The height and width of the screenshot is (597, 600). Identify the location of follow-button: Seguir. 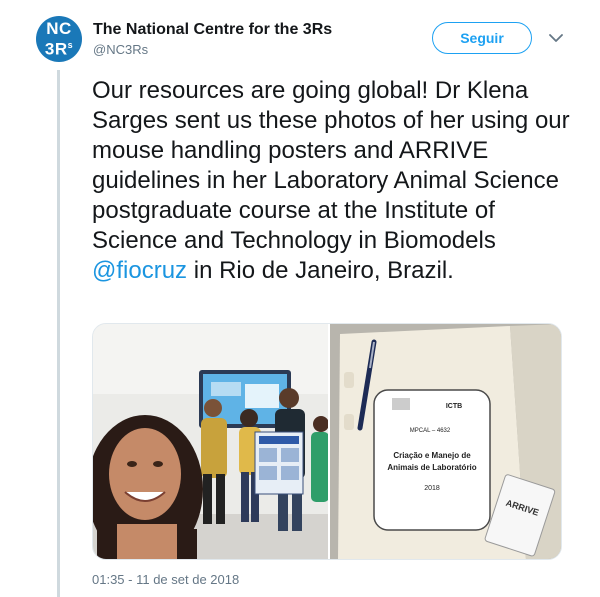
(482, 38).